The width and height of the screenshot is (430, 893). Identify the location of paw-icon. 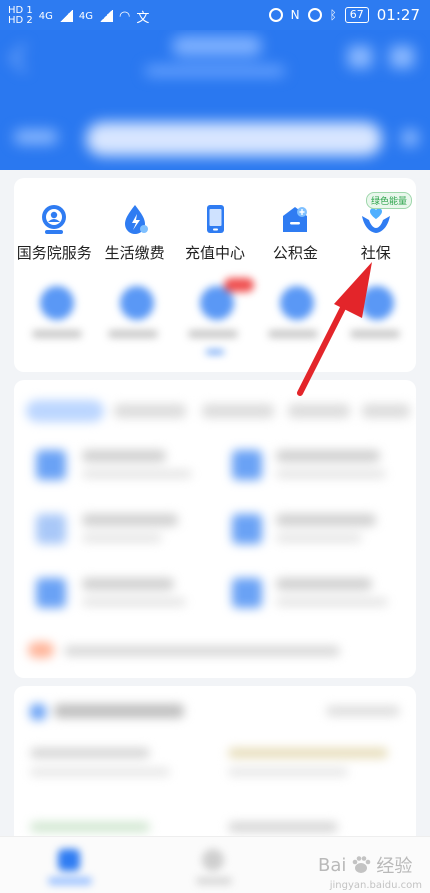
(362, 864).